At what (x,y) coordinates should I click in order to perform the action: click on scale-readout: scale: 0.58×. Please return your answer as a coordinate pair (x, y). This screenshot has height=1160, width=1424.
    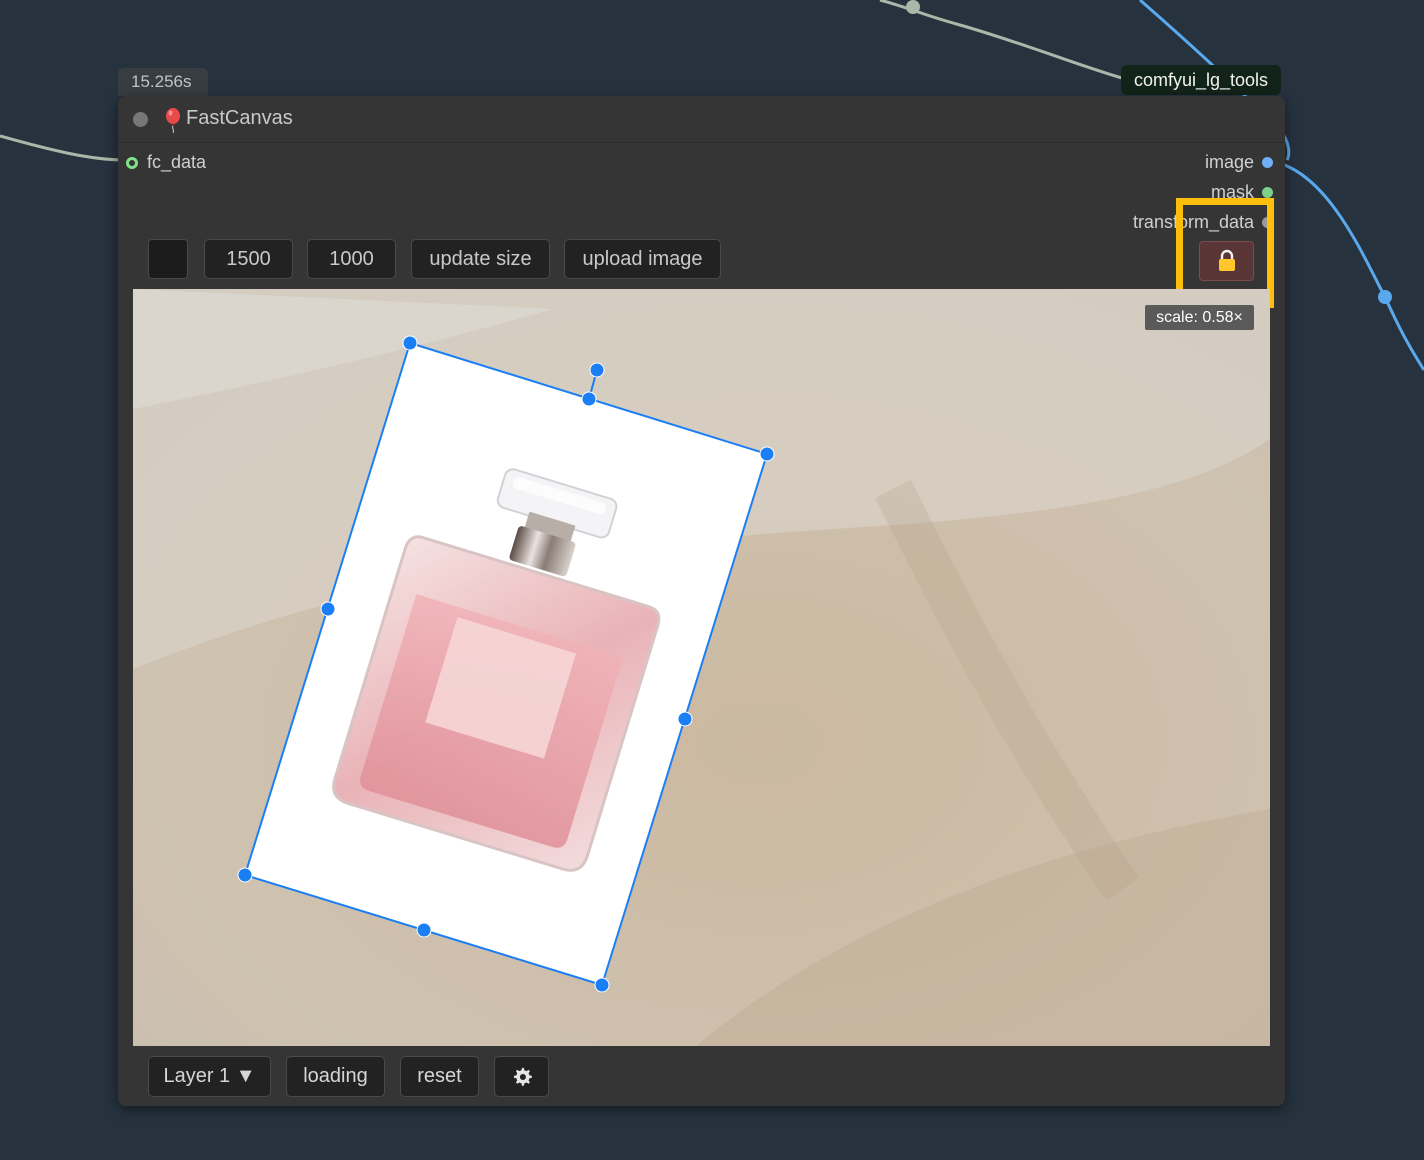
    Looking at the image, I should click on (1199, 317).